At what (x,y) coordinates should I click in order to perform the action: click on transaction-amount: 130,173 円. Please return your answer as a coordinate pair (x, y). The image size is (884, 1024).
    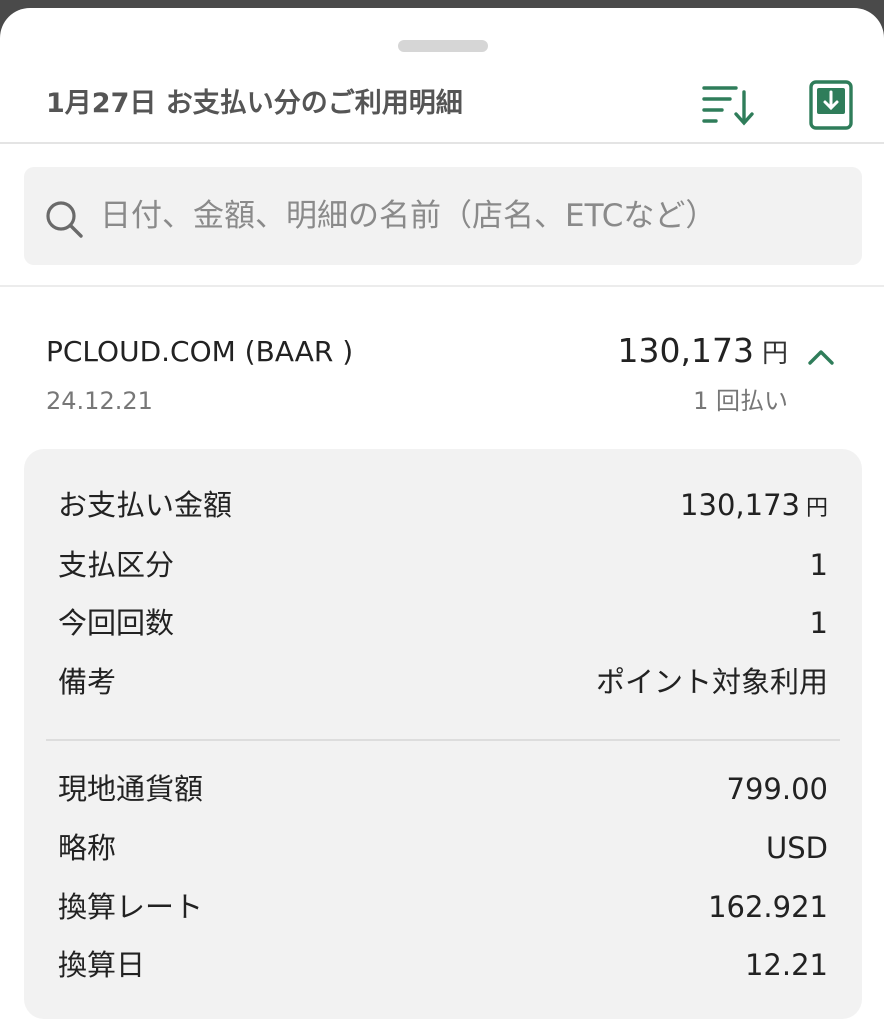
    Looking at the image, I should click on (703, 352).